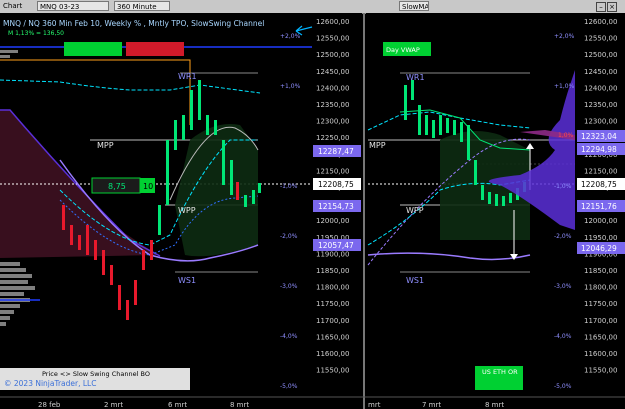 The width and height of the screenshot is (625, 409). Describe the element at coordinates (332, 254) in the screenshot. I see `left-price-tick-14: 11900,00` at that location.